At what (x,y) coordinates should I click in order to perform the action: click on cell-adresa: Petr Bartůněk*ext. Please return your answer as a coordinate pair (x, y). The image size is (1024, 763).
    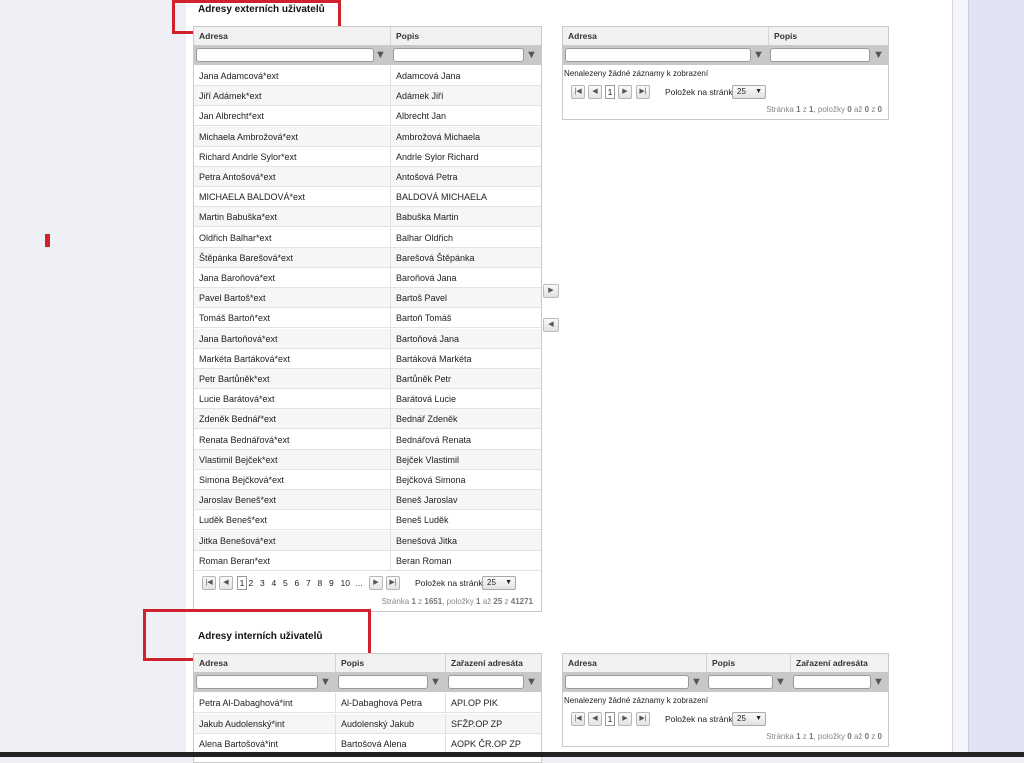
    Looking at the image, I should click on (292, 378).